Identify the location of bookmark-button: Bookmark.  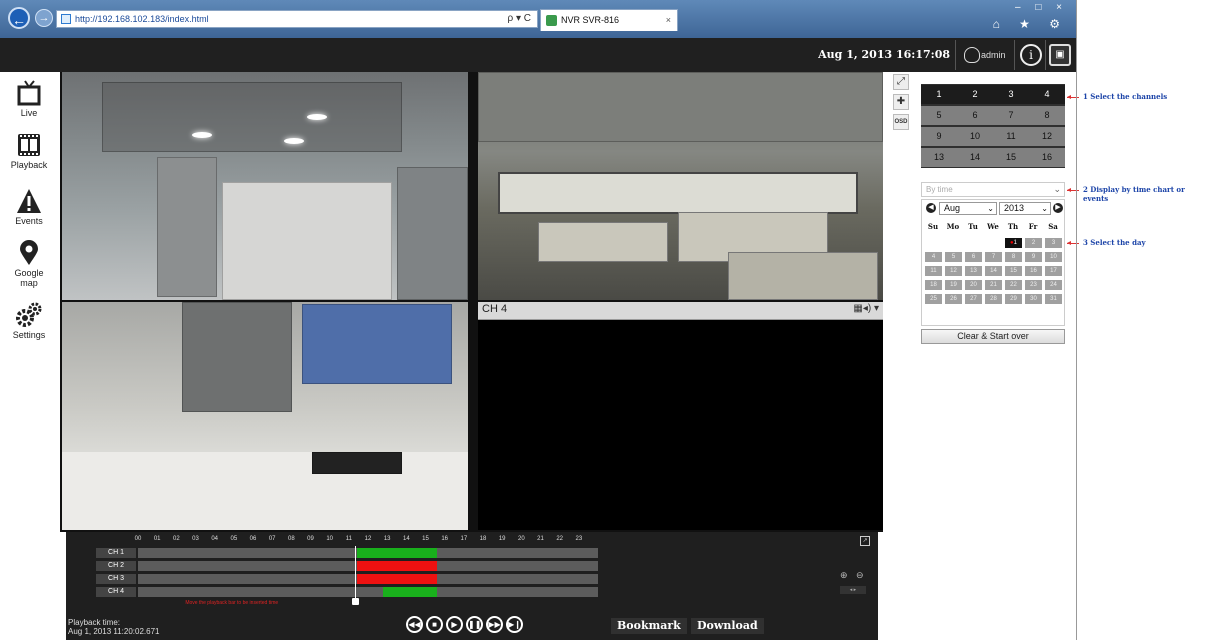
(649, 626).